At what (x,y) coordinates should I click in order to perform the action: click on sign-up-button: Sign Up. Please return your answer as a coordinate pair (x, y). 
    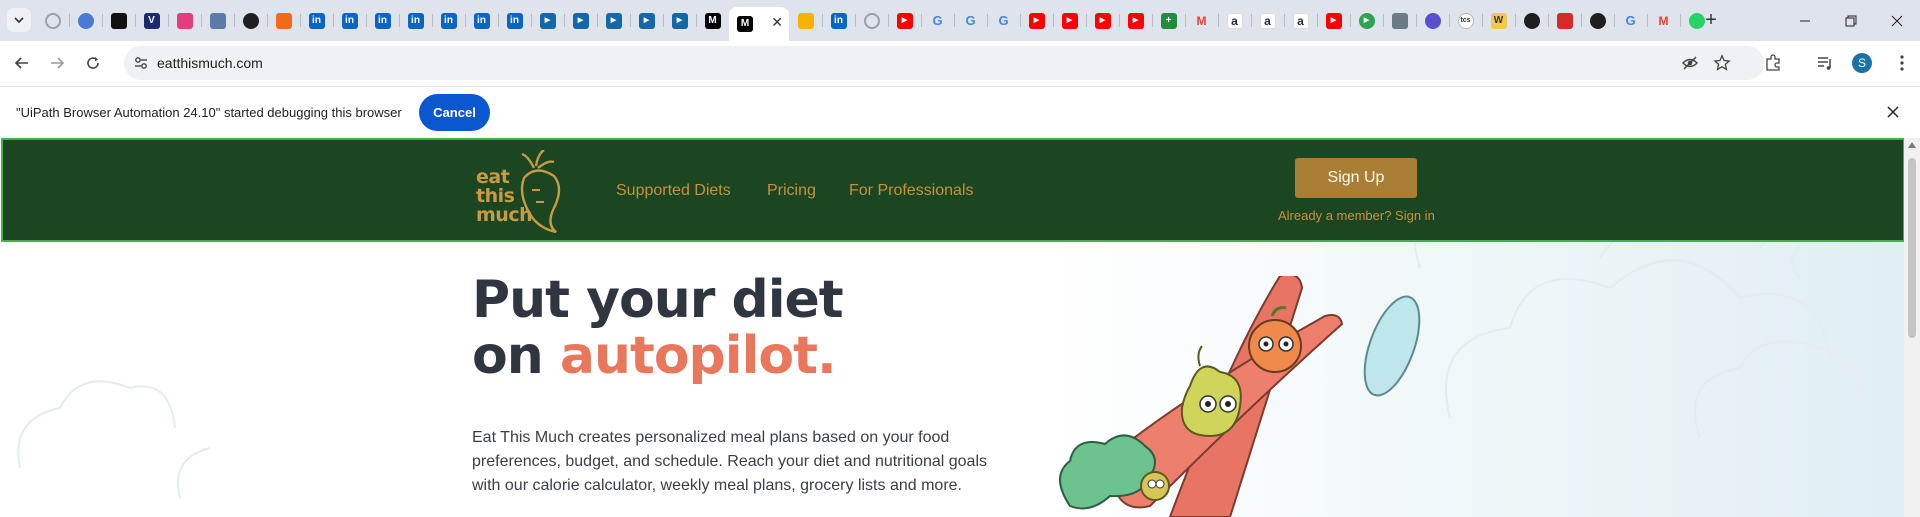
    Looking at the image, I should click on (1356, 178).